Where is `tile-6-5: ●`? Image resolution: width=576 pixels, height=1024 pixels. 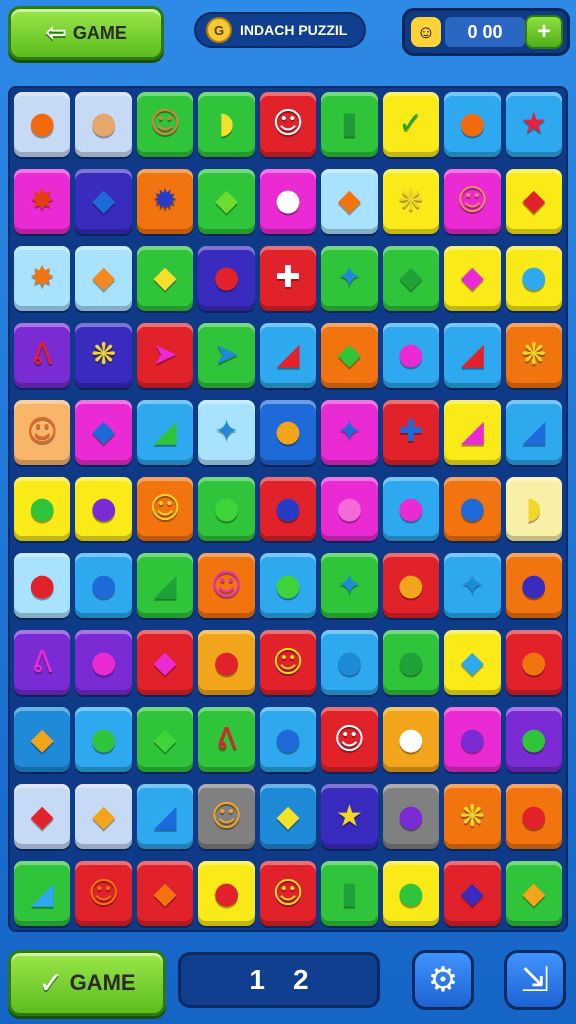 tile-6-5: ● is located at coordinates (288, 509).